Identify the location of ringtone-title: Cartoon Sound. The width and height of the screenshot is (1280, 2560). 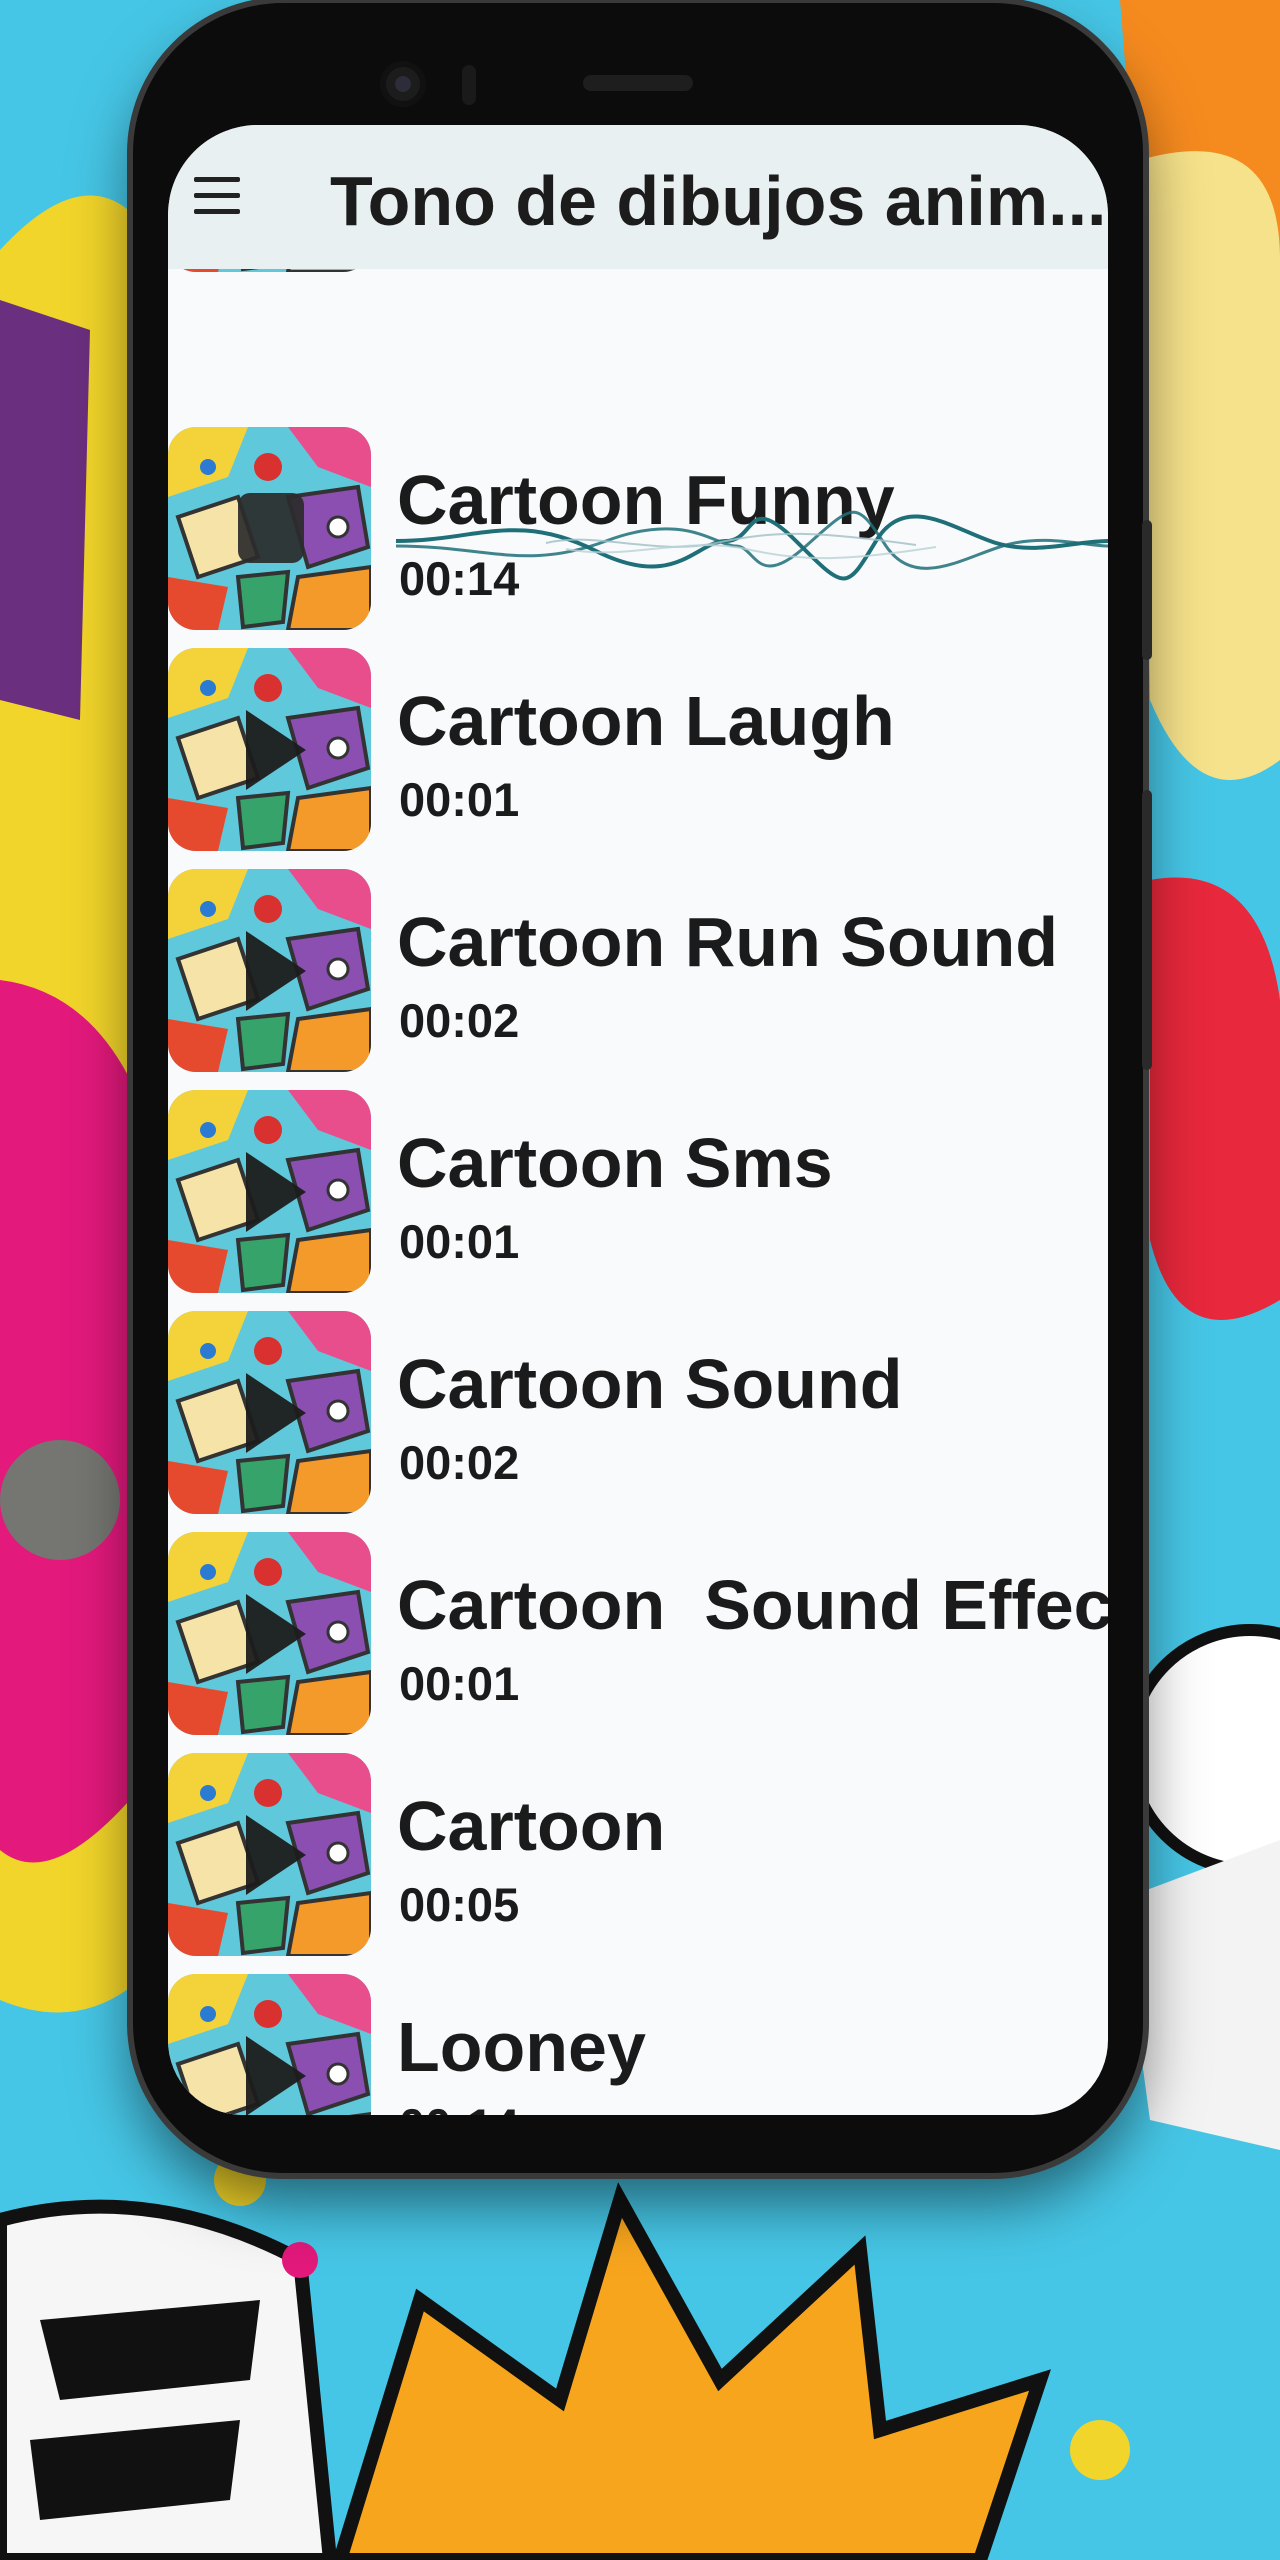
(649, 1384).